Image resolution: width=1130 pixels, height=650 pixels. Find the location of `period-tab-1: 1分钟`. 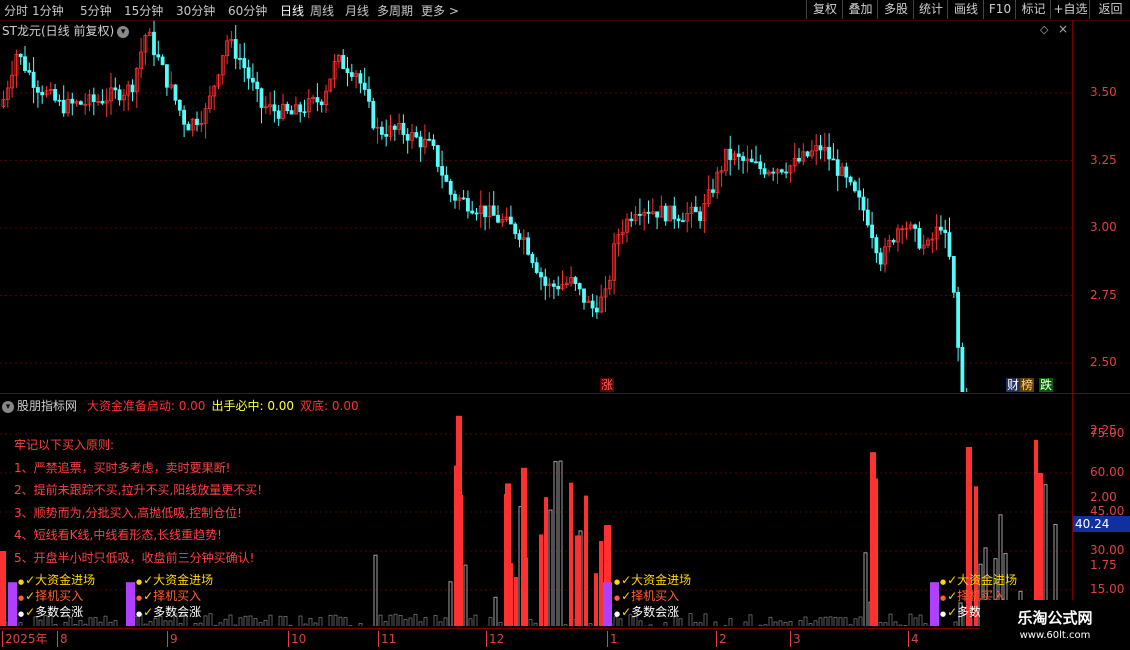

period-tab-1: 1分钟 is located at coordinates (48, 10).